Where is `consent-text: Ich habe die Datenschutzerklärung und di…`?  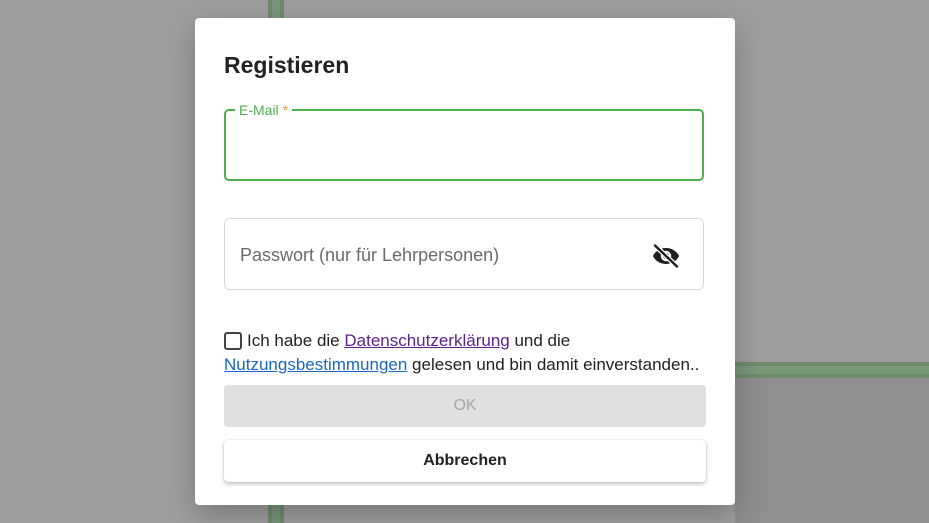
consent-text: Ich habe die Datenschutzerklärung und di… is located at coordinates (462, 352).